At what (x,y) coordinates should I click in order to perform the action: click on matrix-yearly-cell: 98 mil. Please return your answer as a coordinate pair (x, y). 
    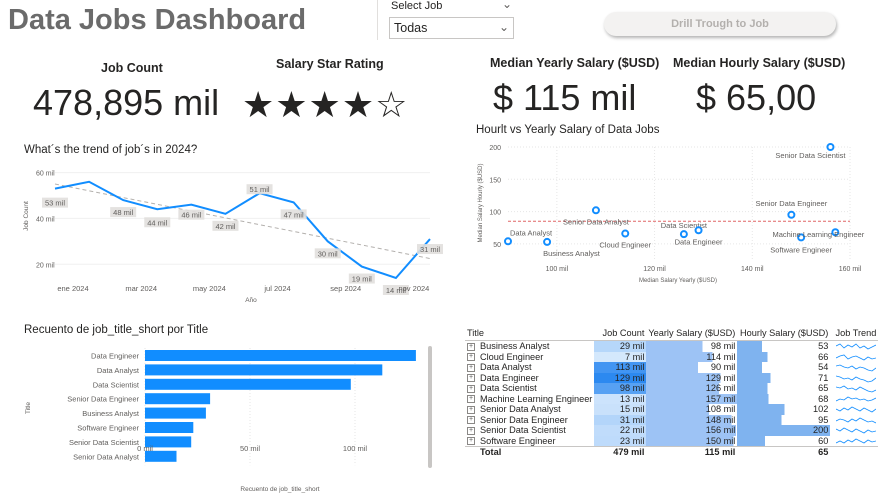
    Looking at the image, I should click on (692, 346).